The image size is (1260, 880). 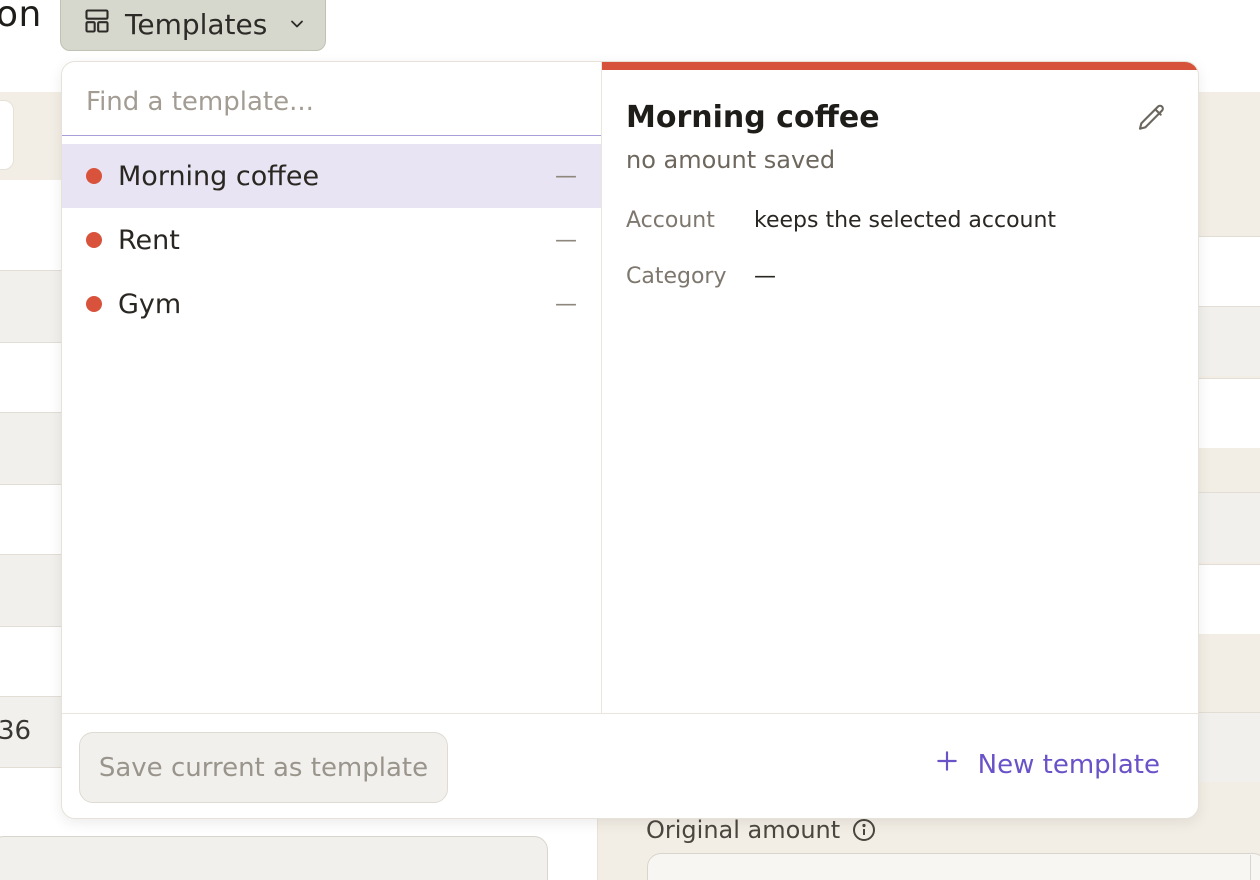 What do you see at coordinates (149, 240) in the screenshot?
I see `template-name: Rent` at bounding box center [149, 240].